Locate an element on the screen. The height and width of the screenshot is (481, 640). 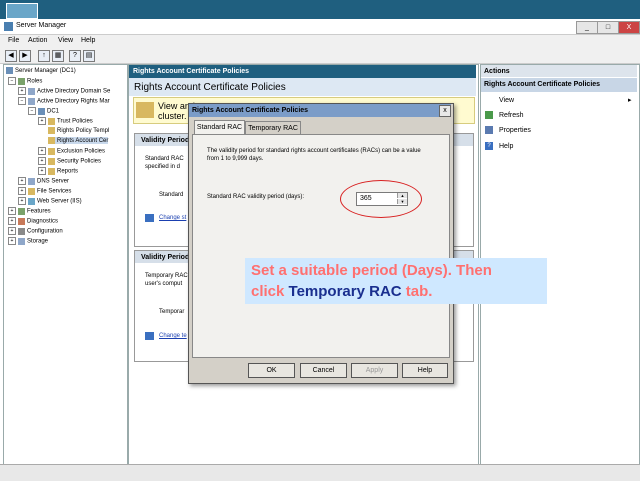
menu-file: File is located at coordinates (13, 40).